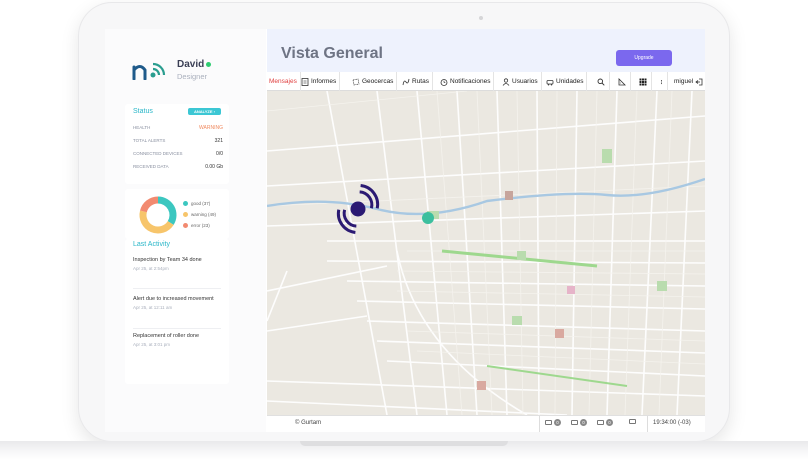  I want to click on footer-list, so click(632, 421).